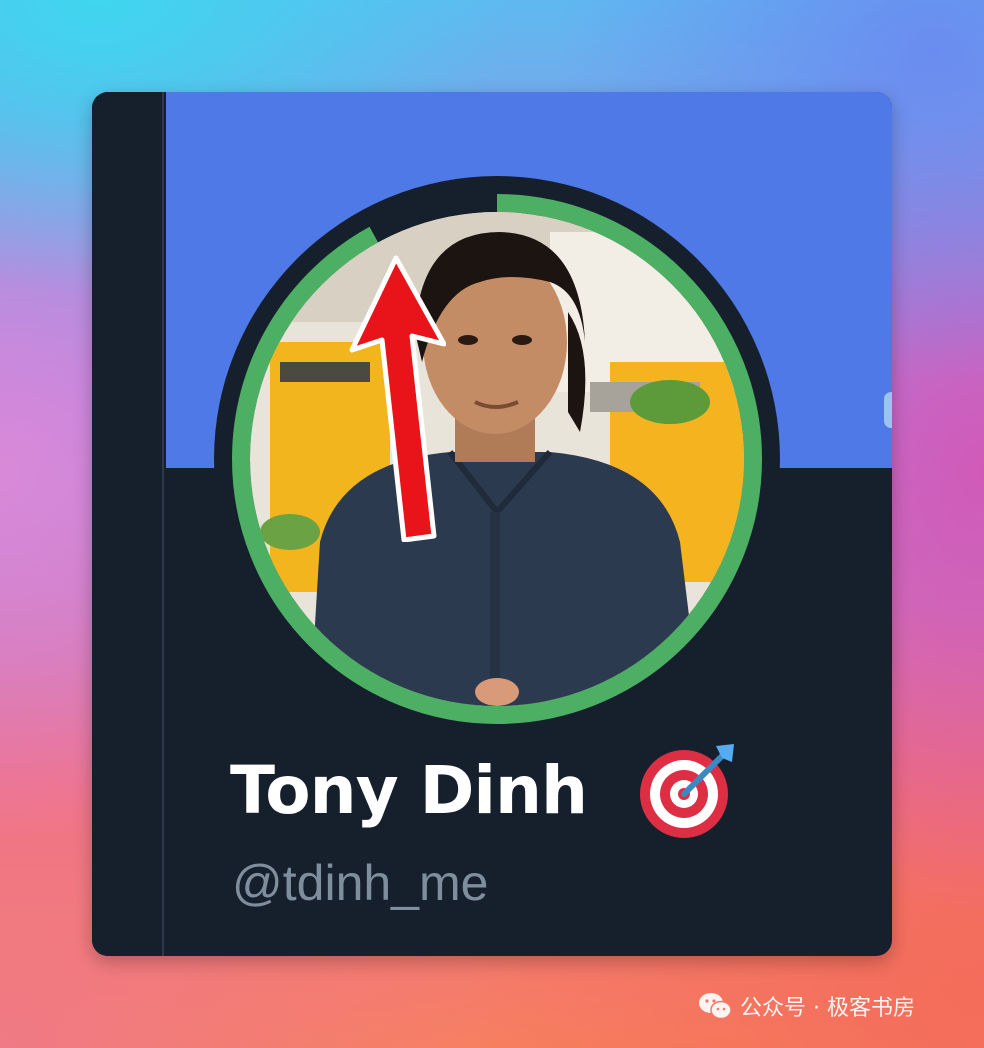 The width and height of the screenshot is (984, 1048). What do you see at coordinates (715, 1006) in the screenshot?
I see `wechat-icon` at bounding box center [715, 1006].